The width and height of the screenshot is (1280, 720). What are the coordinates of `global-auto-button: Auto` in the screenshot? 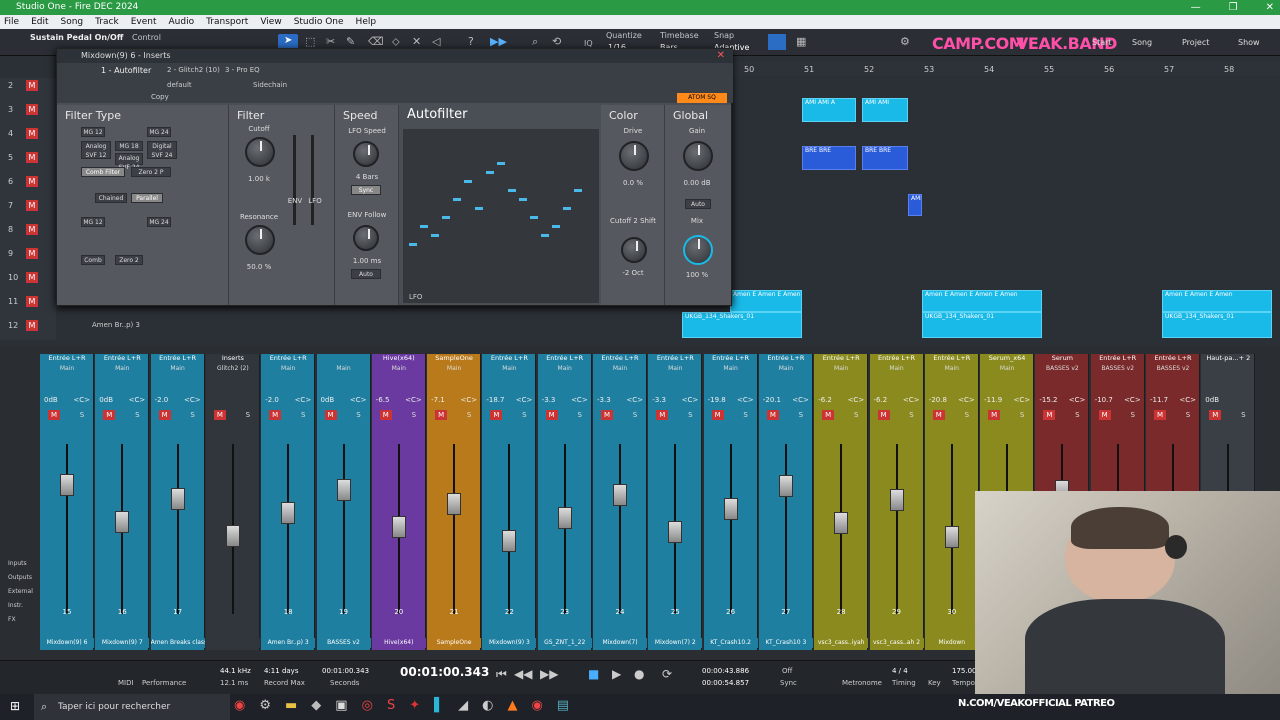 It's located at (698, 204).